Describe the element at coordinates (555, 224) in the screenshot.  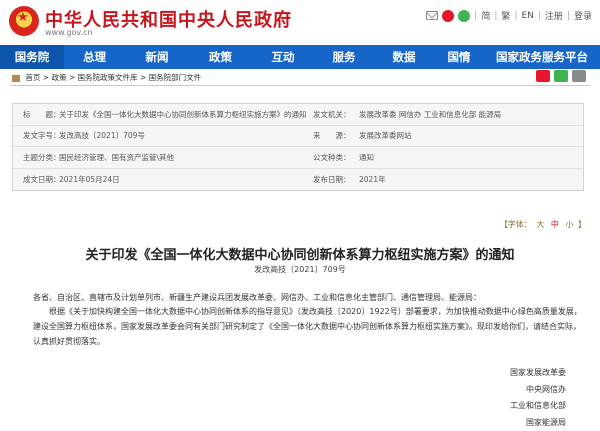
I see `font-medium-button: 中` at that location.